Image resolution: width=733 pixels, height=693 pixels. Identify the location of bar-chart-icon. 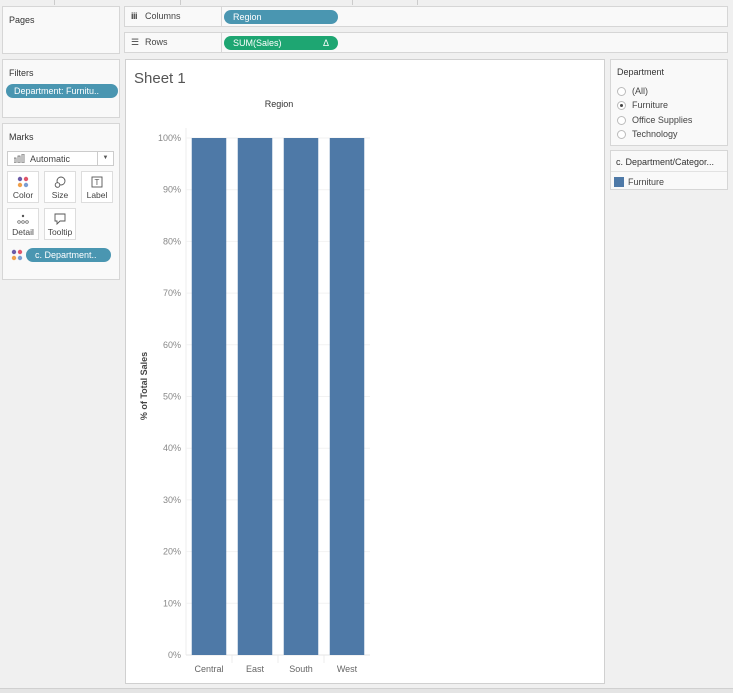
(19, 159).